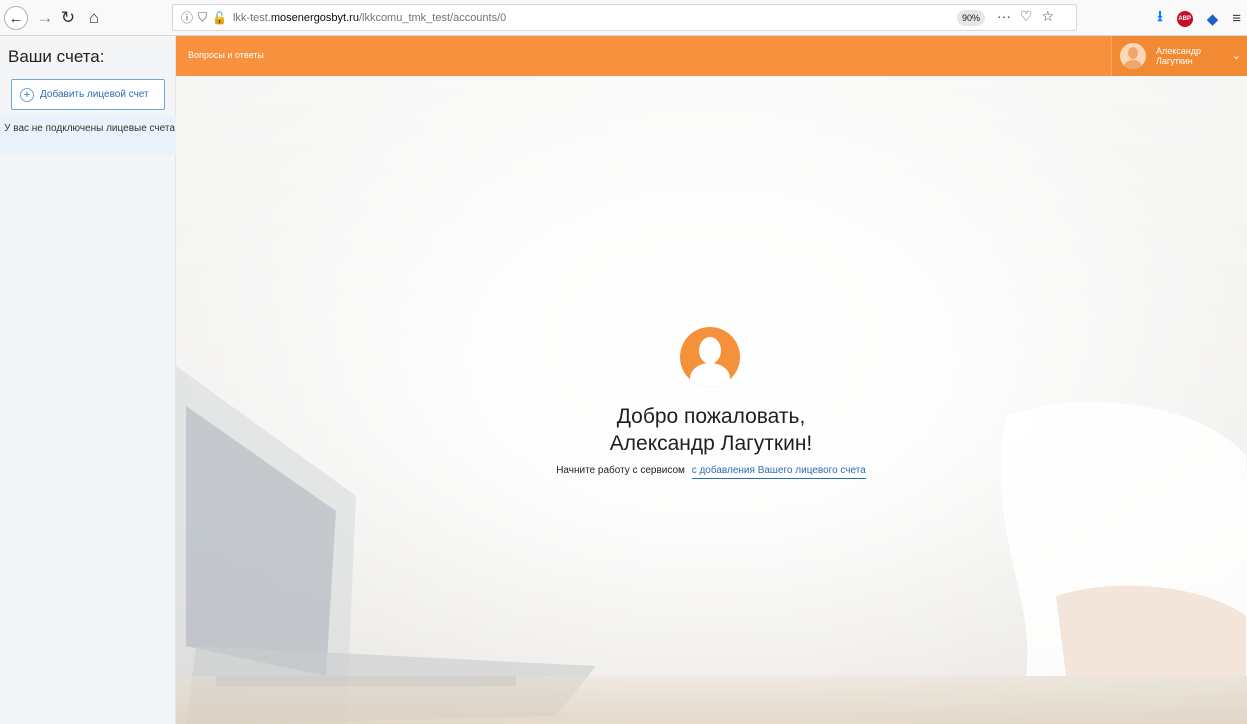 The image size is (1247, 724). I want to click on user-name: Александр Лагуткин, so click(1178, 56).